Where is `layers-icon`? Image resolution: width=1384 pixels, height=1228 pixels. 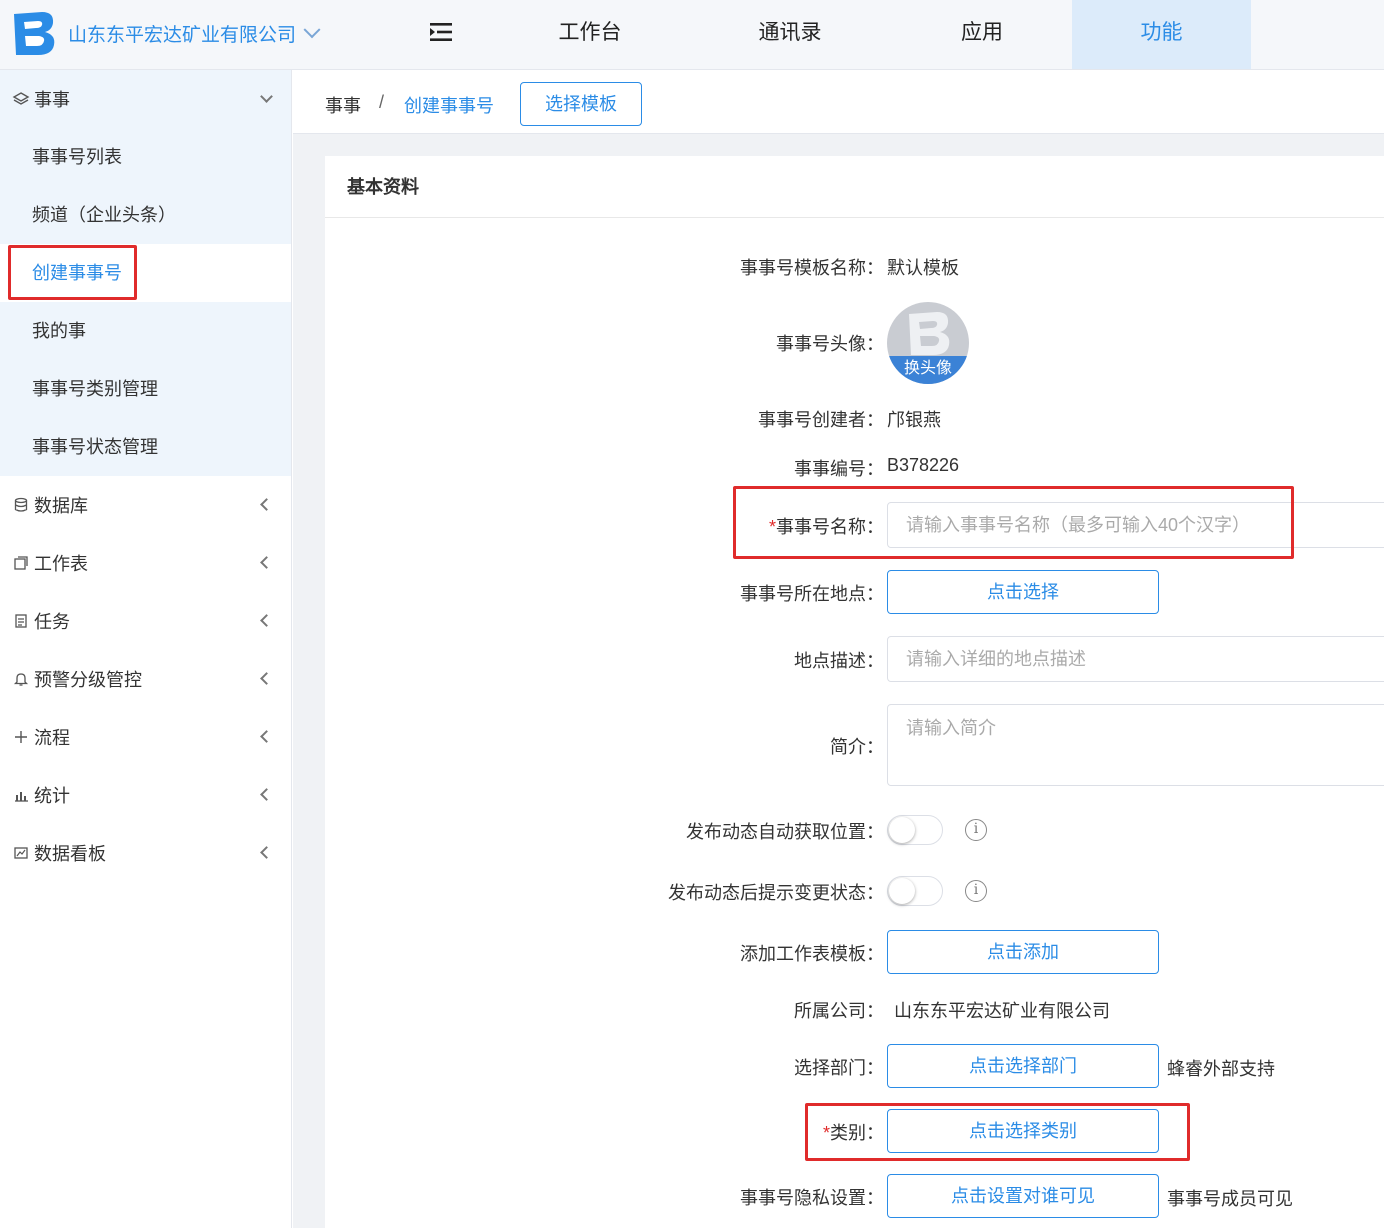
layers-icon is located at coordinates (21, 99).